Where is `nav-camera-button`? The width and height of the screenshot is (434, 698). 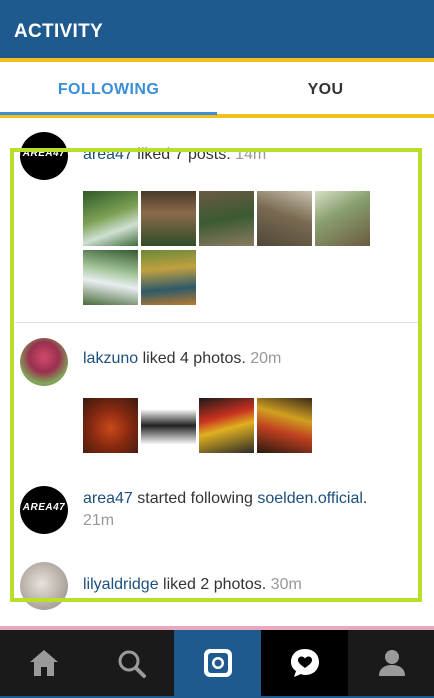
nav-camera-button is located at coordinates (217, 663).